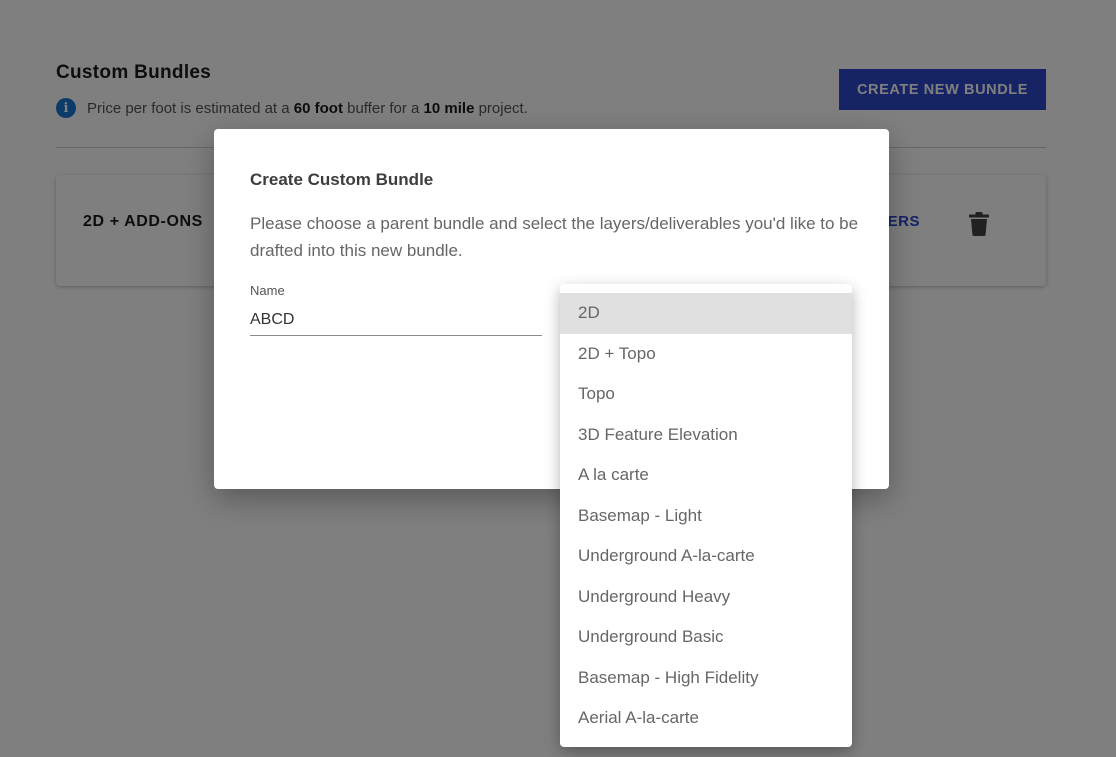 The height and width of the screenshot is (757, 1116). I want to click on dropdown-option: 2D, so click(706, 313).